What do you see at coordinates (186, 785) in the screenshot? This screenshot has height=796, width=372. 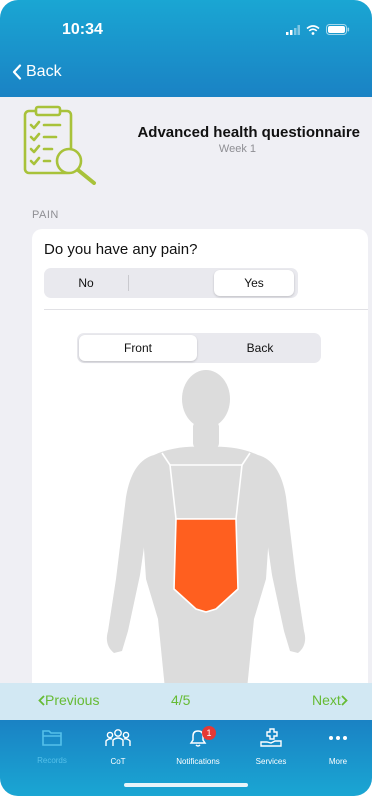 I see `home-indicator` at bounding box center [186, 785].